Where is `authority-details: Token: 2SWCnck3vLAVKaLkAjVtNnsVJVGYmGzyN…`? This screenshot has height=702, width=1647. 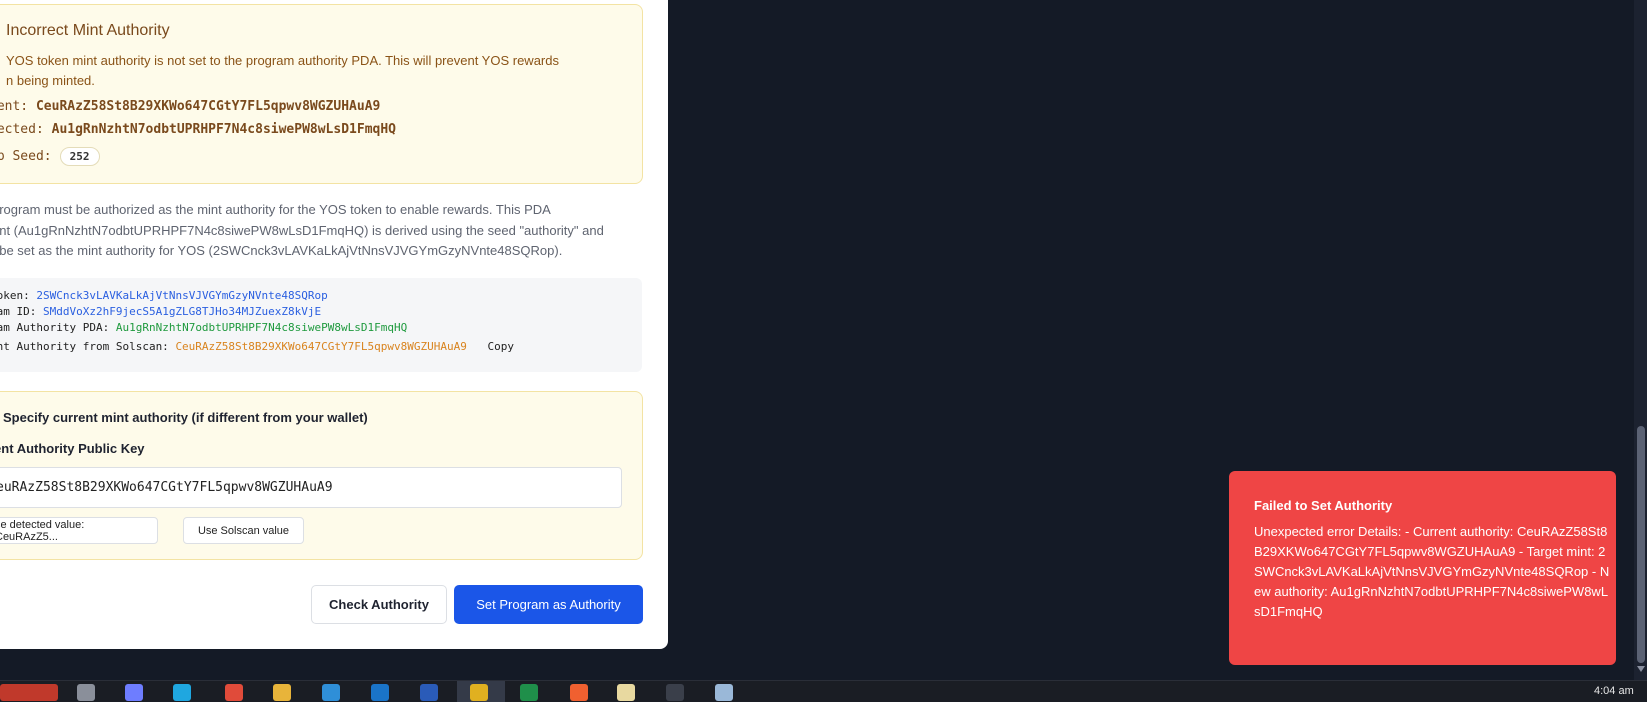 authority-details: Token: 2SWCnck3vLAVKaLkAjVtNnsVJVGYmGzyN… is located at coordinates (321, 325).